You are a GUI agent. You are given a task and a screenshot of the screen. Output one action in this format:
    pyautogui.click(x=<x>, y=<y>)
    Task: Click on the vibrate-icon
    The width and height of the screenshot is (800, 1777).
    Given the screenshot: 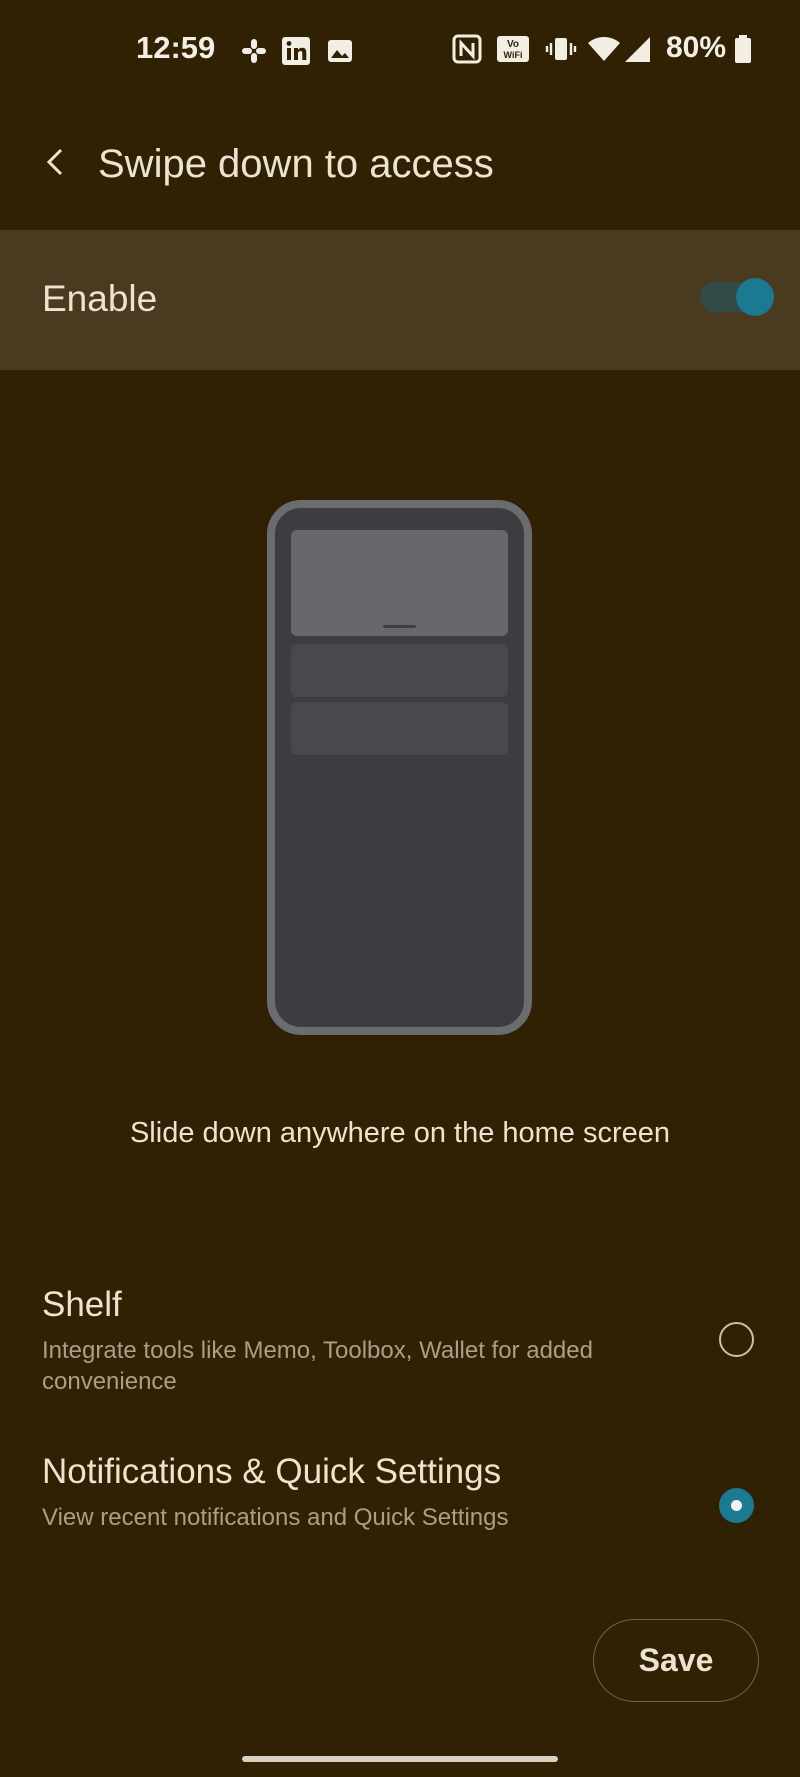 What is the action you would take?
    pyautogui.click(x=561, y=51)
    